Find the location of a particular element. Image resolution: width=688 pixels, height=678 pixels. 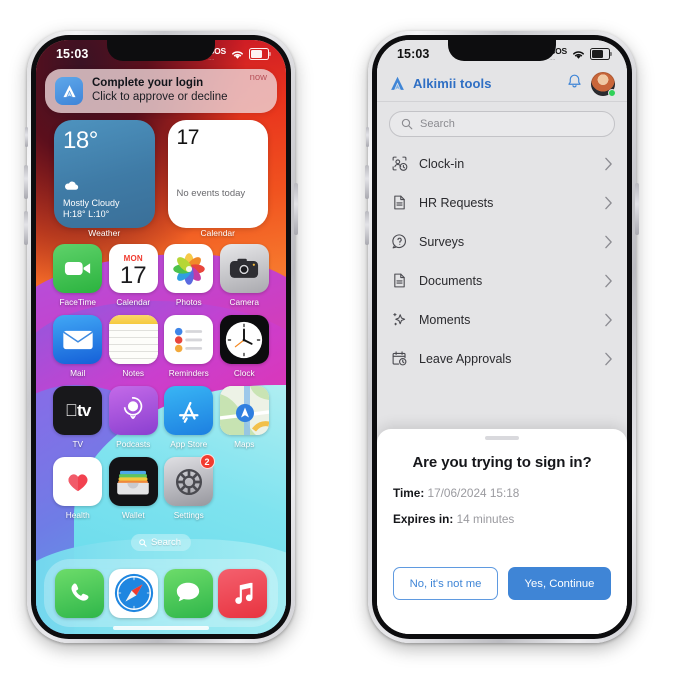

cloud-icon is located at coordinates (104, 187).